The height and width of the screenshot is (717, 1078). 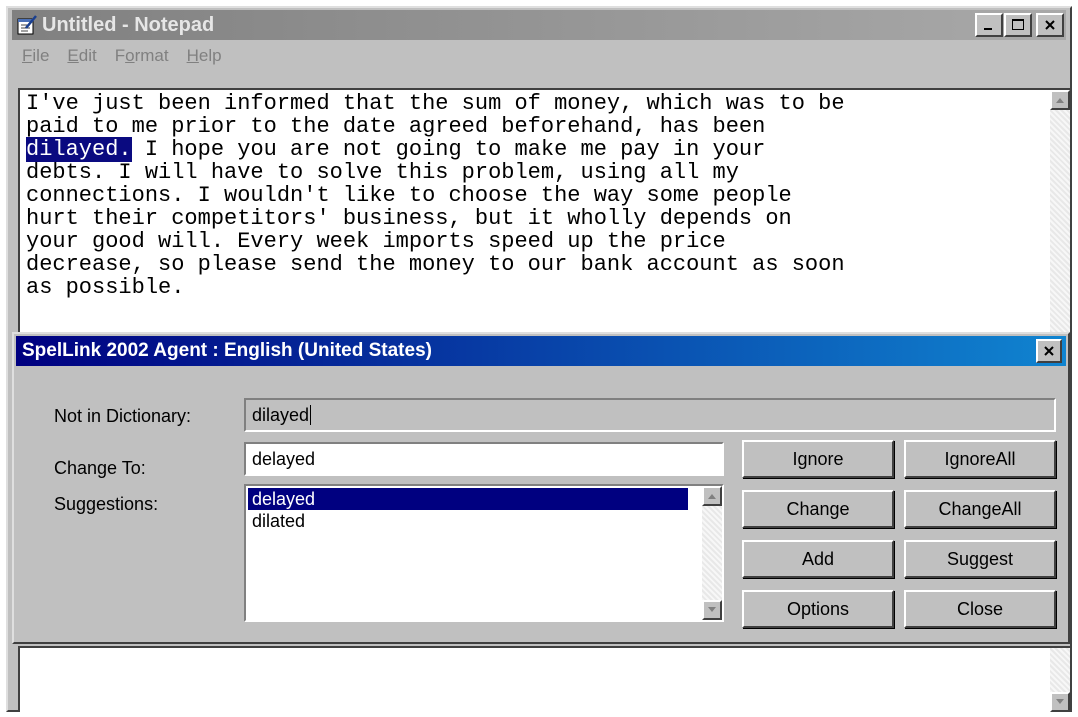 I want to click on ignore-button: Ignore, so click(x=818, y=459).